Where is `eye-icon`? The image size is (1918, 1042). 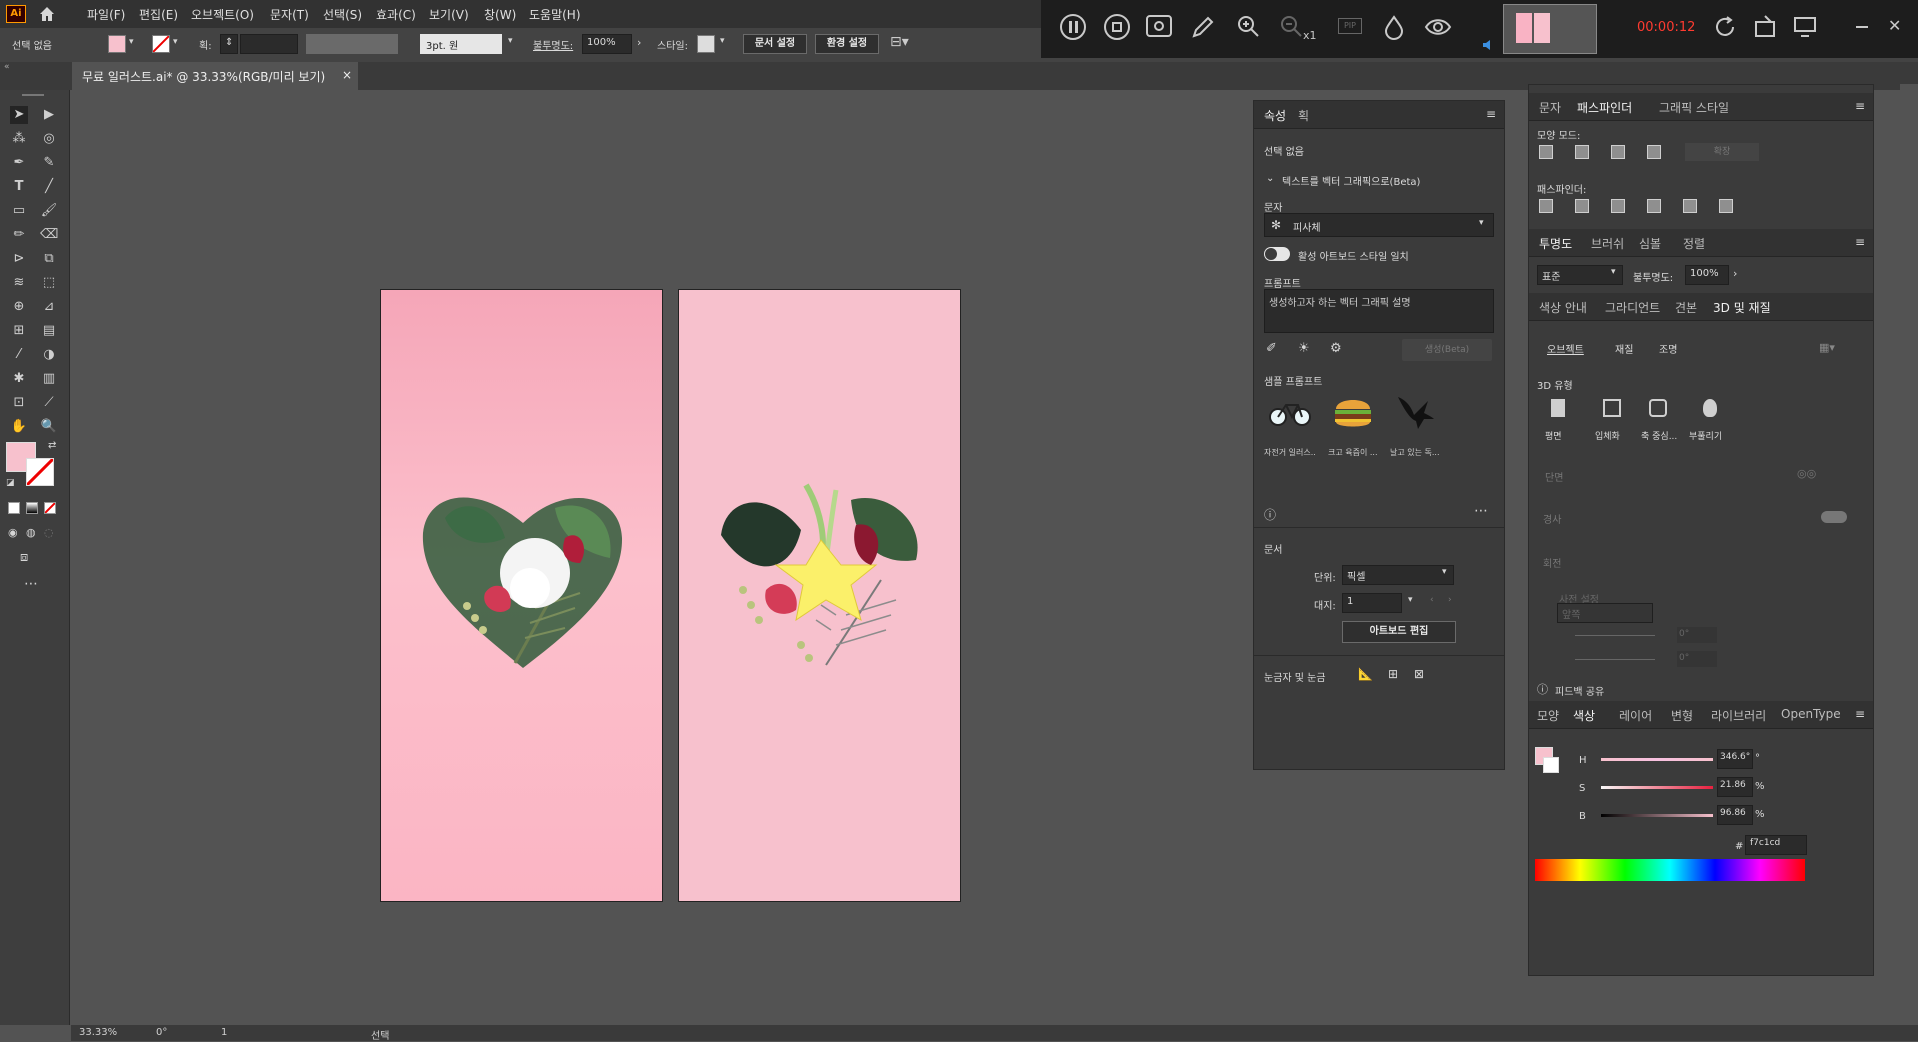 eye-icon is located at coordinates (1438, 27).